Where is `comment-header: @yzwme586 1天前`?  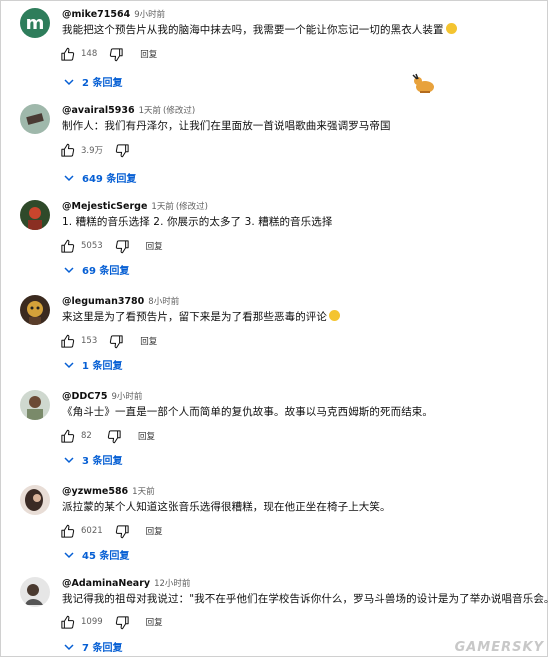 comment-header: @yzwme586 1天前 is located at coordinates (108, 491).